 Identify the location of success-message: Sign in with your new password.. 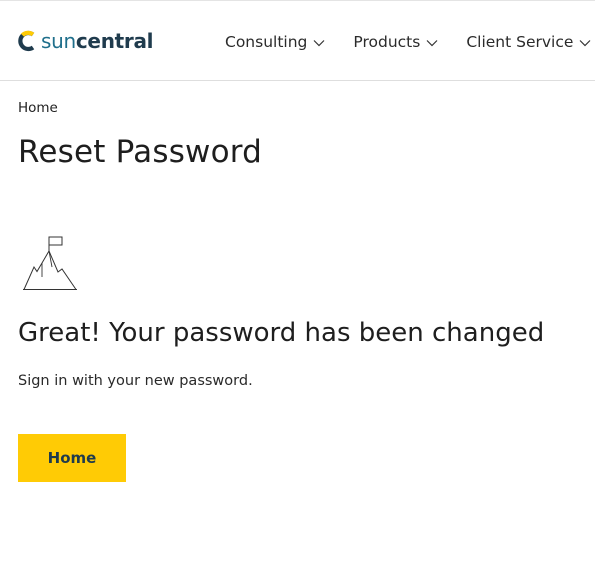
(135, 381).